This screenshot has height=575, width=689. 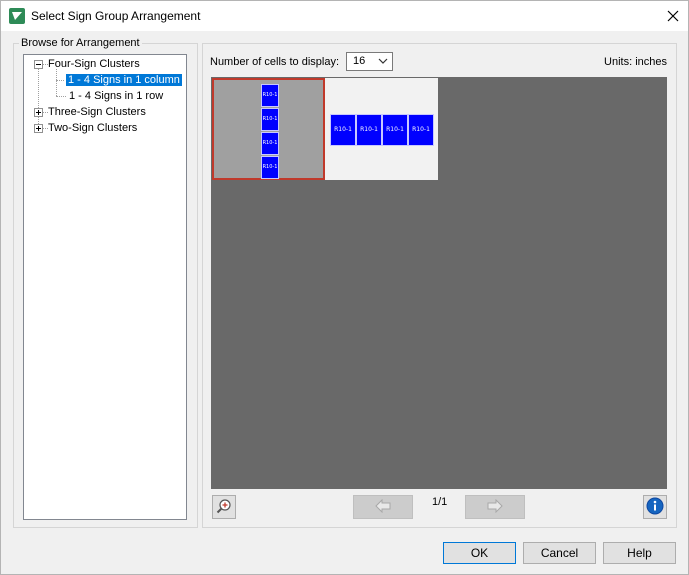 I want to click on info-icon, so click(x=655, y=507).